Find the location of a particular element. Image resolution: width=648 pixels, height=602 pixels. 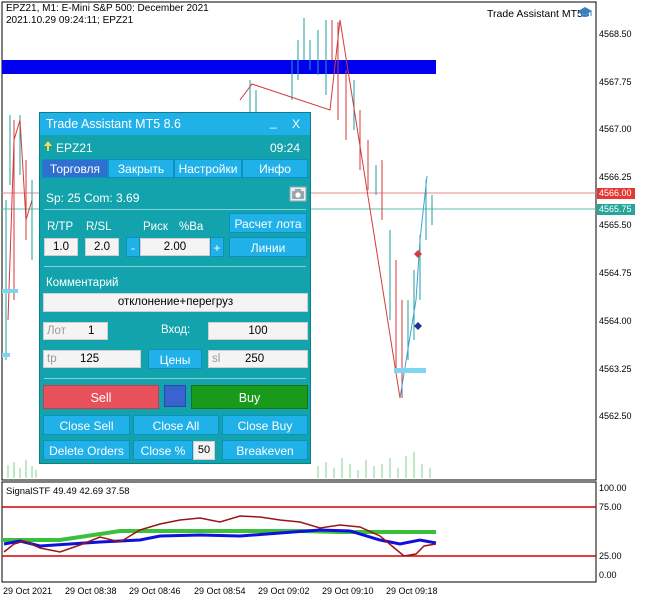

risk-increase-button: + is located at coordinates (217, 247).